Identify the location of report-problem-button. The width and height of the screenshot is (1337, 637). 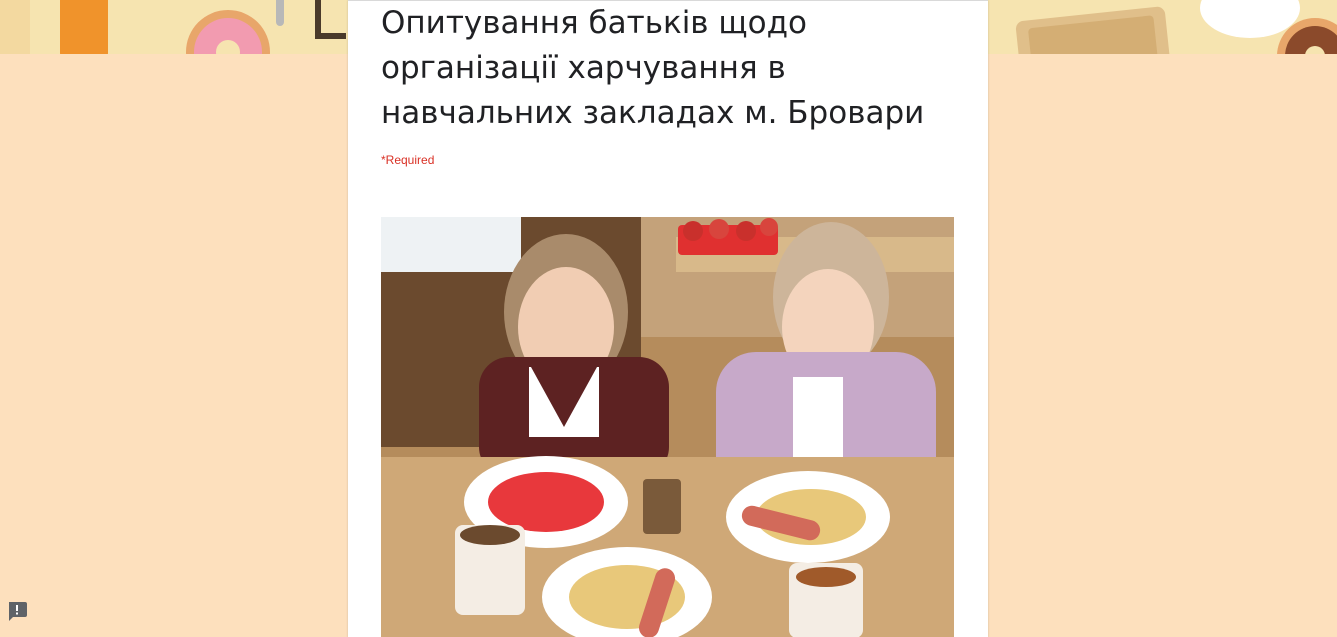
(17, 611).